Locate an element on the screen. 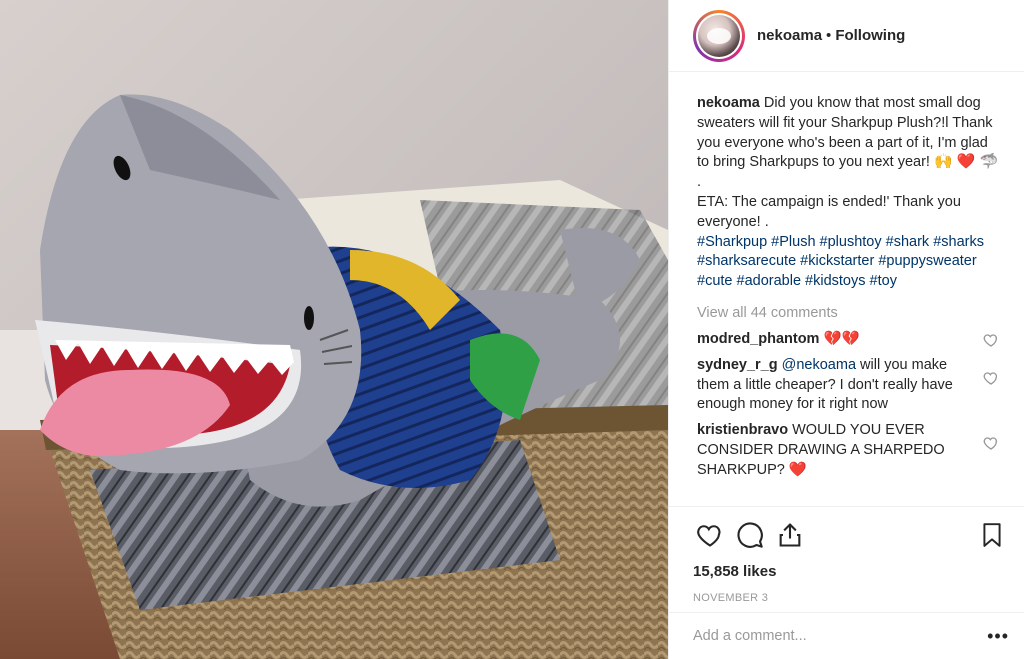  post-date: NOVEMBER 3 is located at coordinates (851, 598).